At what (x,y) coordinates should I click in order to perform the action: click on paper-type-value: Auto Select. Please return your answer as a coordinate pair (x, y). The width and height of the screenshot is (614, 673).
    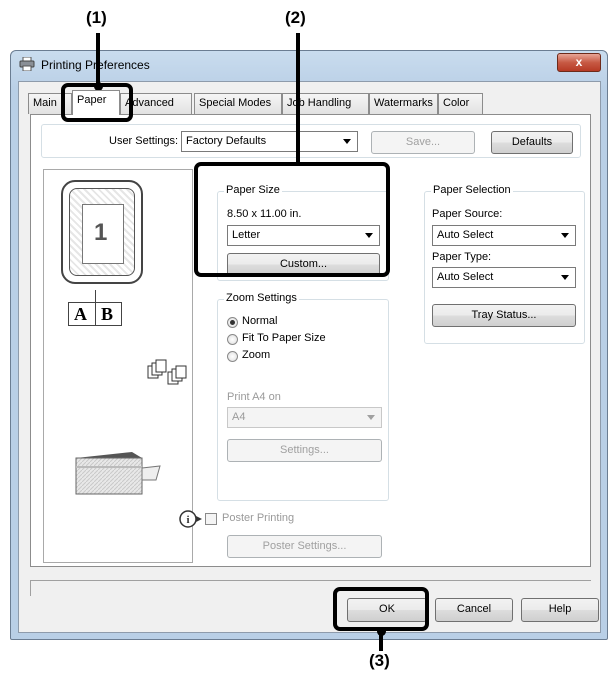
    Looking at the image, I should click on (465, 277).